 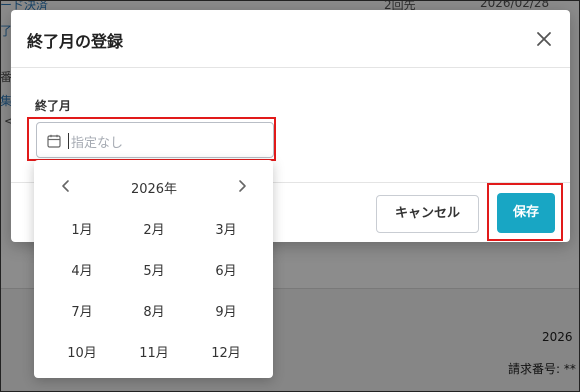 I want to click on next-year-button, so click(x=242, y=186).